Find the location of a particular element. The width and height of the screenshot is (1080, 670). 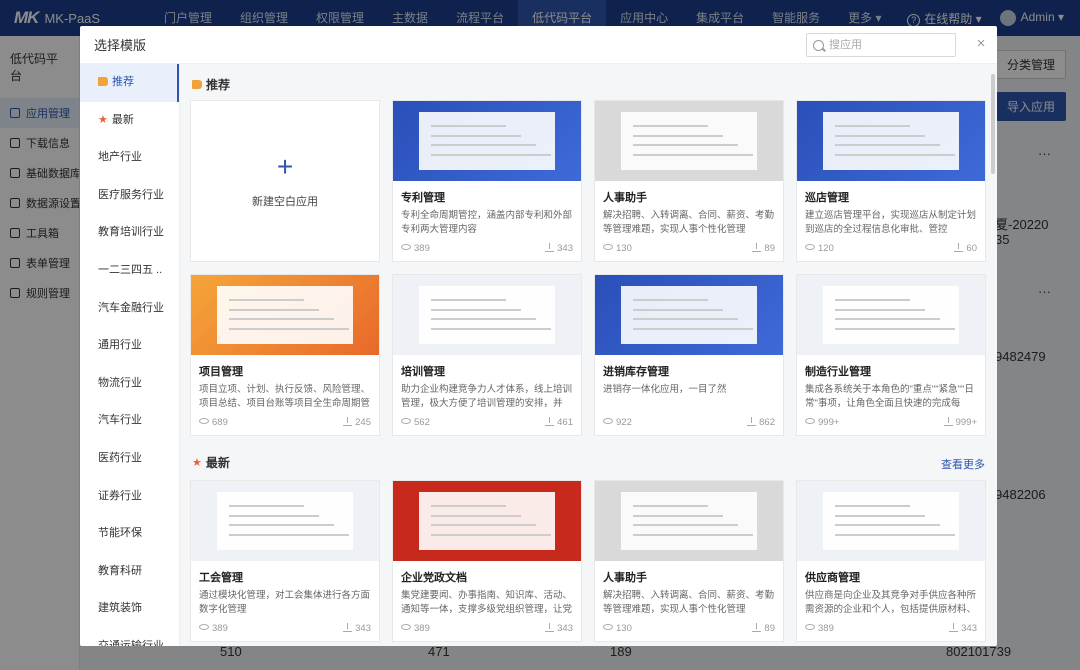

card-title: 项目管理 is located at coordinates (221, 372).